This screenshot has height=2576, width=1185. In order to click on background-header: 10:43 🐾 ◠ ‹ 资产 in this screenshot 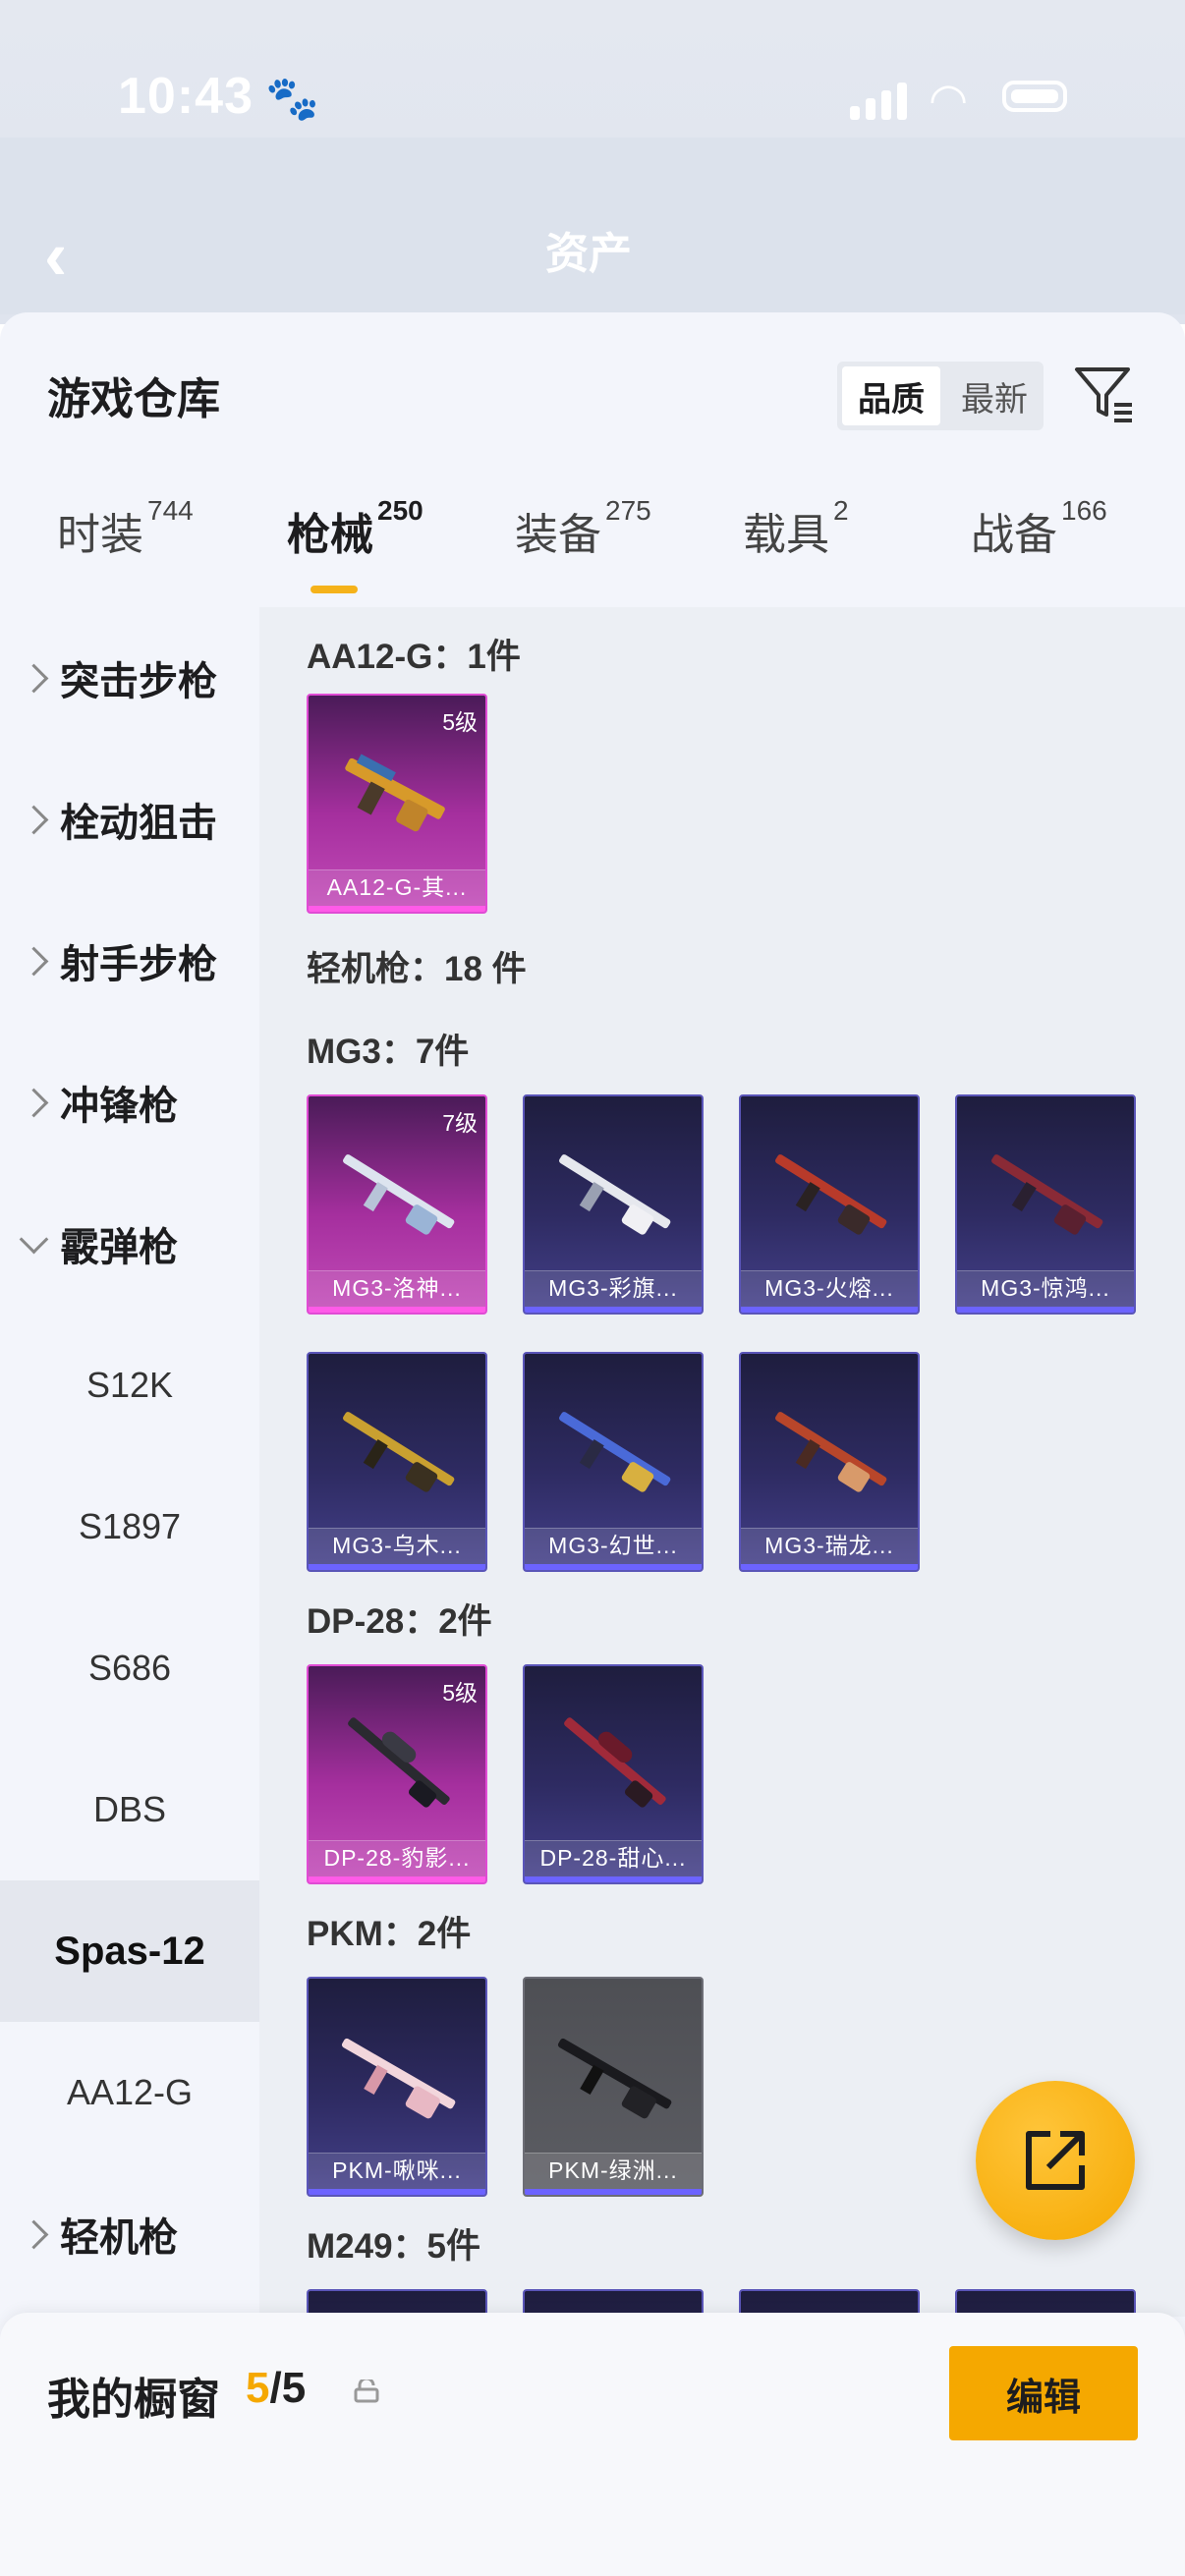, I will do `click(592, 162)`.